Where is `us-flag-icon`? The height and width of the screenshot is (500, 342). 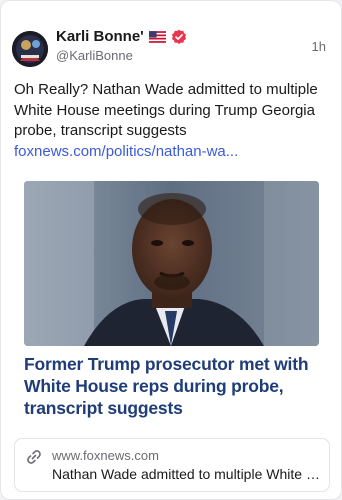
us-flag-icon is located at coordinates (157, 36).